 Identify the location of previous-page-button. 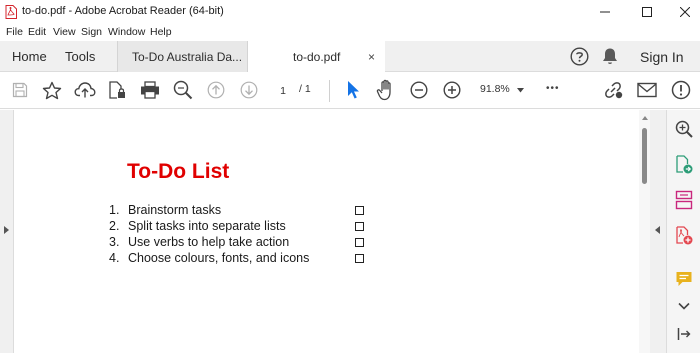
(216, 90).